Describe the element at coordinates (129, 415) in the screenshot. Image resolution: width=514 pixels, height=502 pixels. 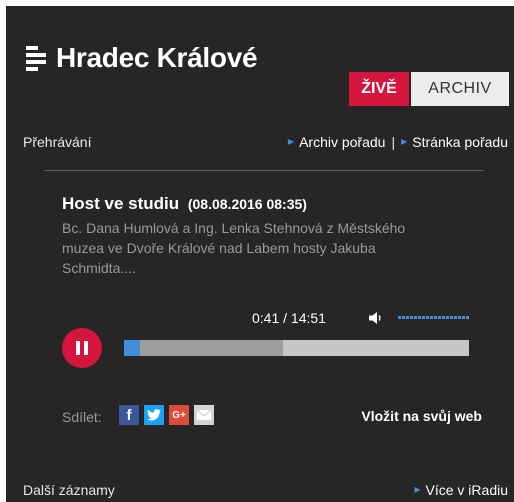
I see `facebook-icon: f` at that location.